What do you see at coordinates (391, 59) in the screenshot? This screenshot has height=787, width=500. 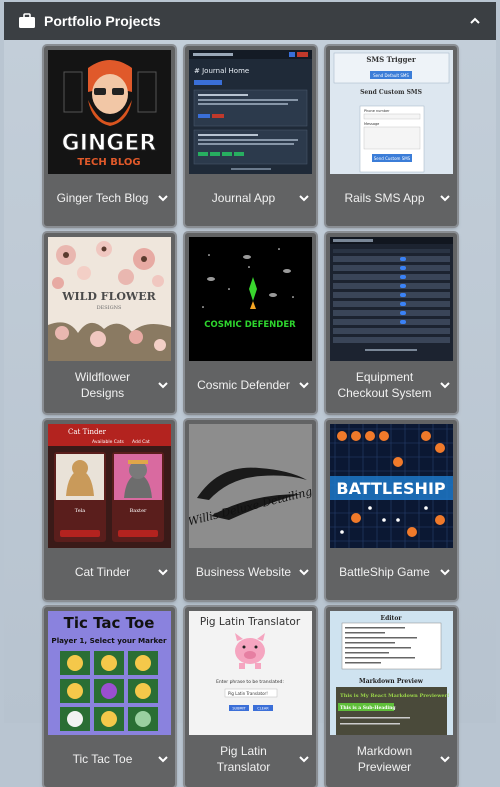 I see `sms-trigger-title: SMS Trigger` at bounding box center [391, 59].